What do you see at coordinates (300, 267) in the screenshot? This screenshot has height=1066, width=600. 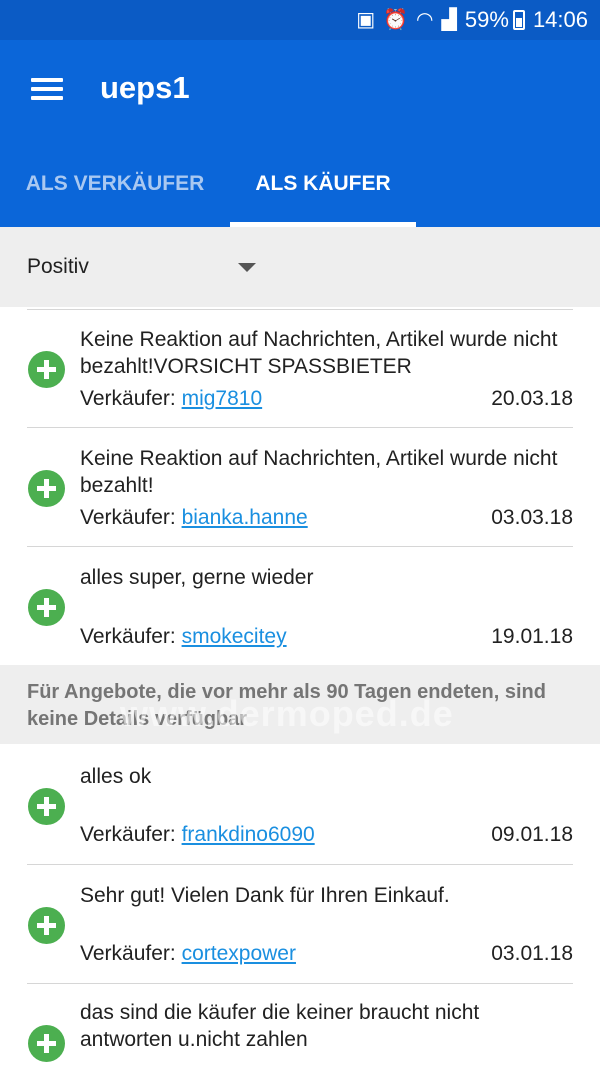 I see `rating-filter-dropdown: Positiv` at bounding box center [300, 267].